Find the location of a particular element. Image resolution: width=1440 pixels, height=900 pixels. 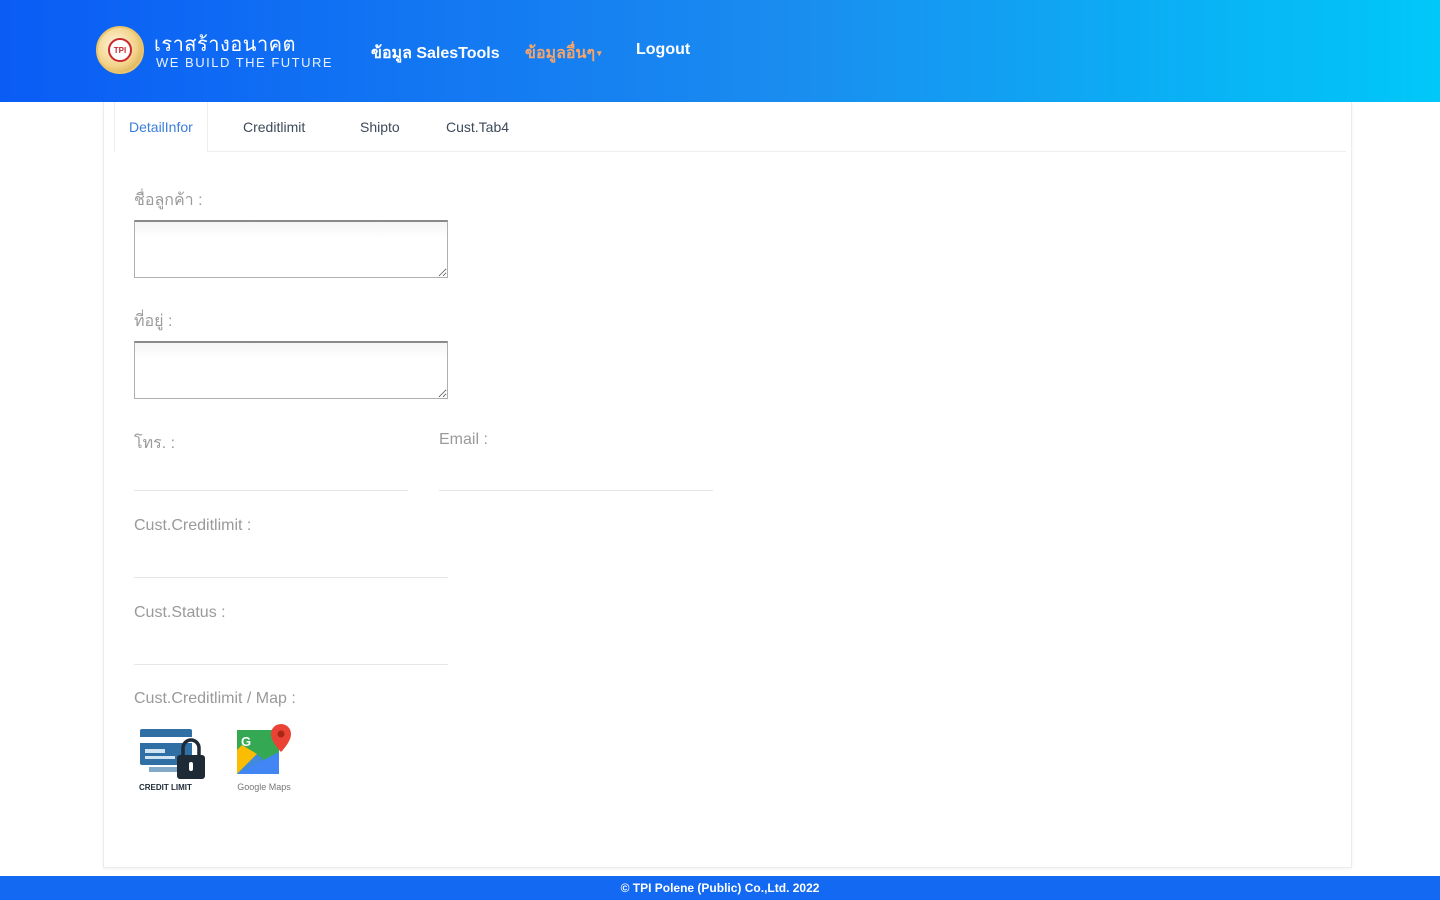

phone-label: โทร. : is located at coordinates (155, 443).